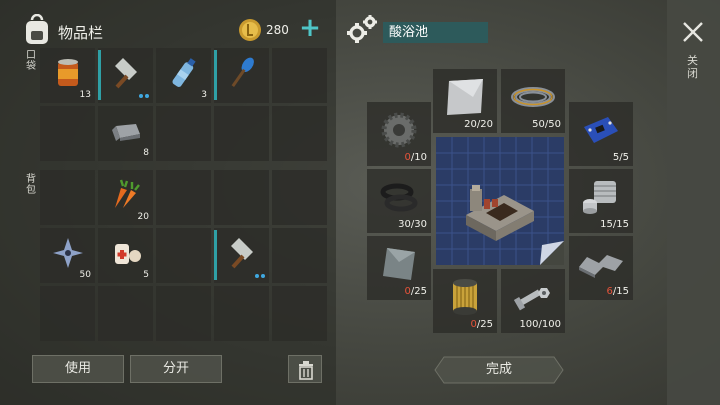 Image resolution: width=720 pixels, height=405 pixels. Describe the element at coordinates (465, 97) in the screenshot. I see `metal-sheet-icon` at that location.